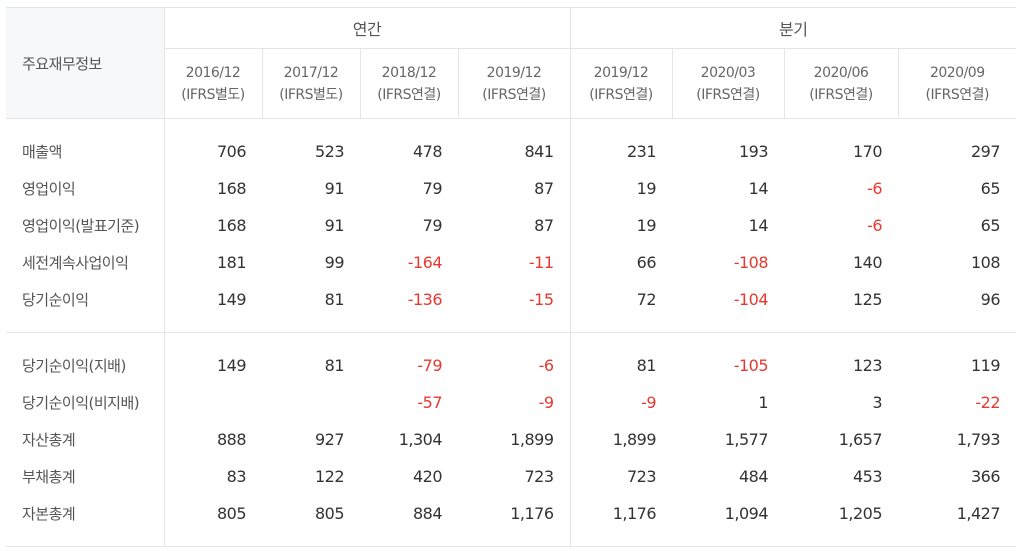  Describe the element at coordinates (877, 402) in the screenshot. I see `value-cell: 3` at that location.